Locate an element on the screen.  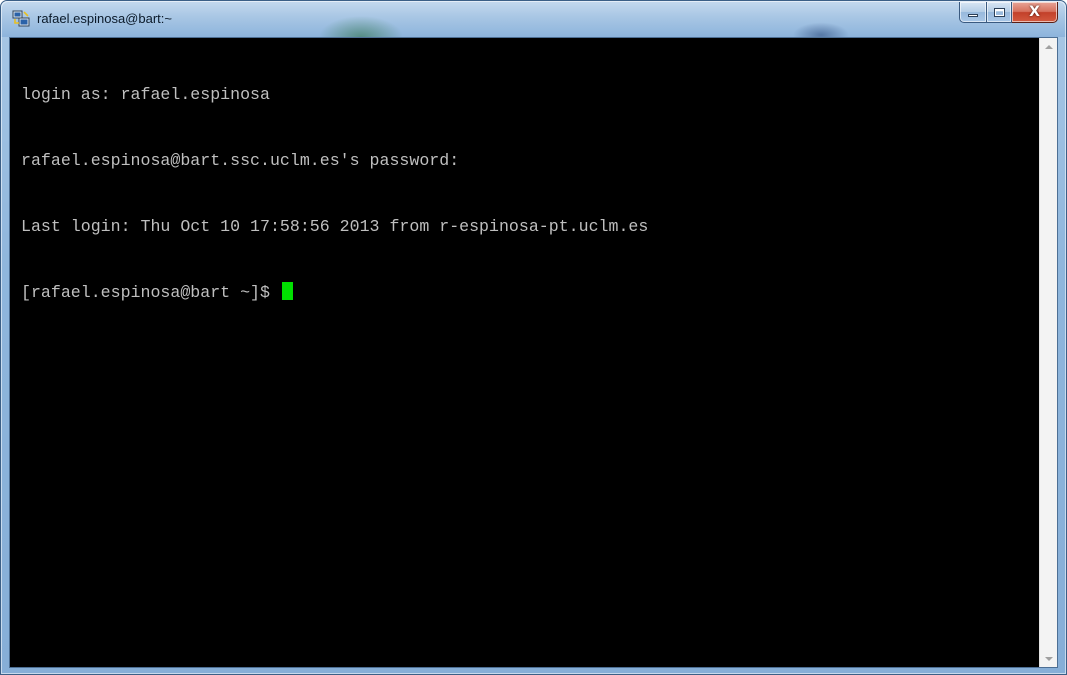
window-title: rafael.espinosa@bart:~ is located at coordinates (104, 18).